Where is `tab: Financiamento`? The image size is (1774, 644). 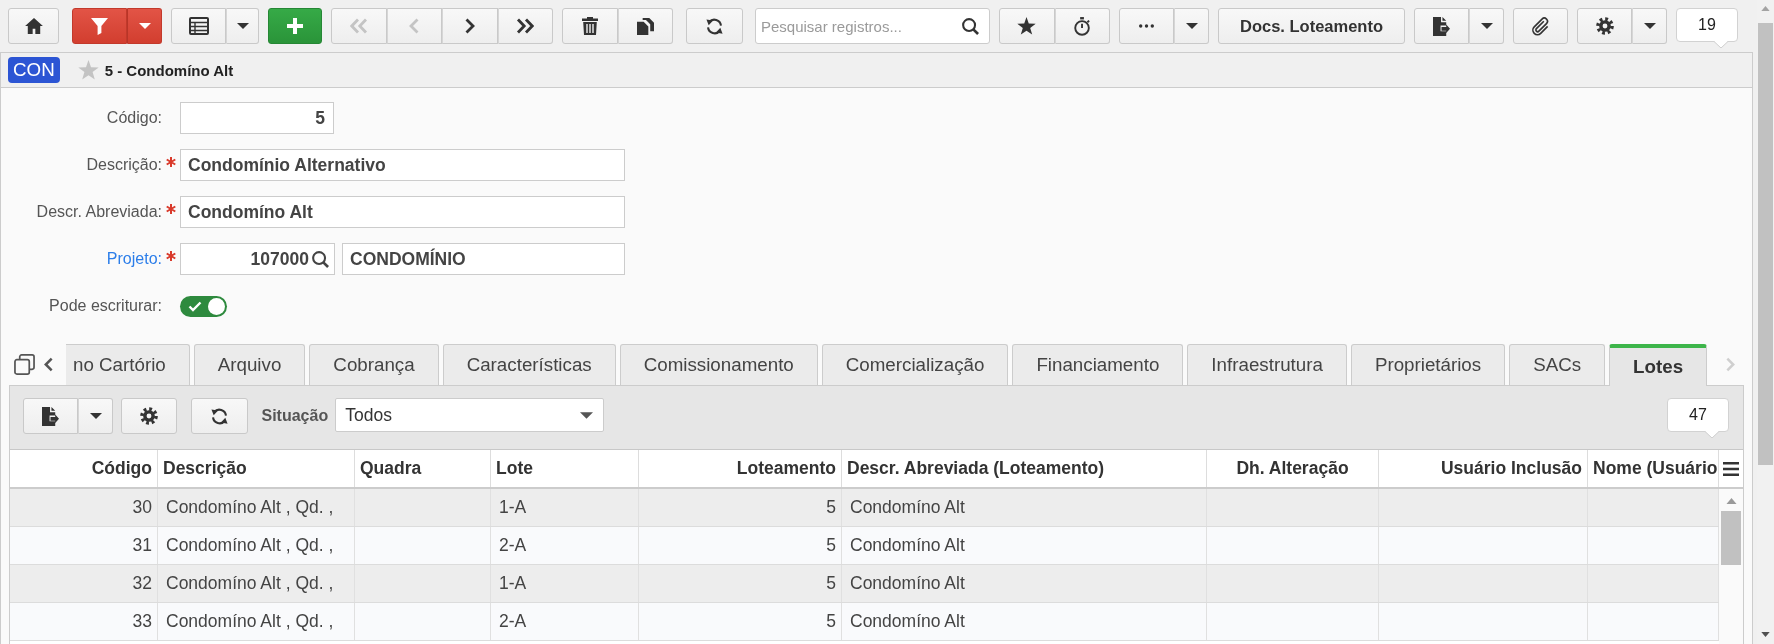 tab: Financiamento is located at coordinates (1098, 364).